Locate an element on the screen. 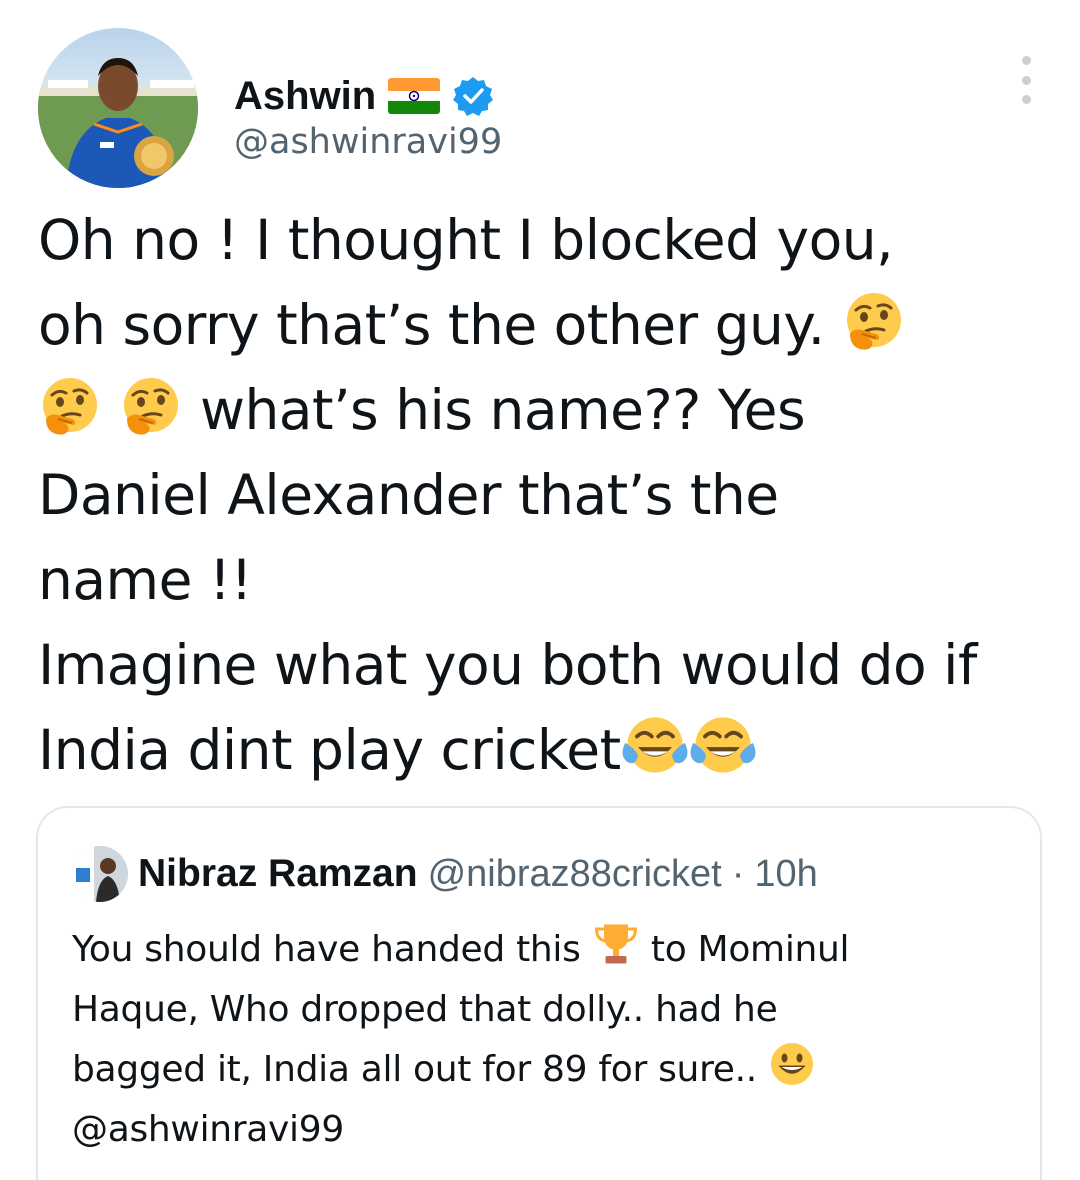 This screenshot has width=1080, height=1180. author-name-row: Ashwin is located at coordinates (364, 96).